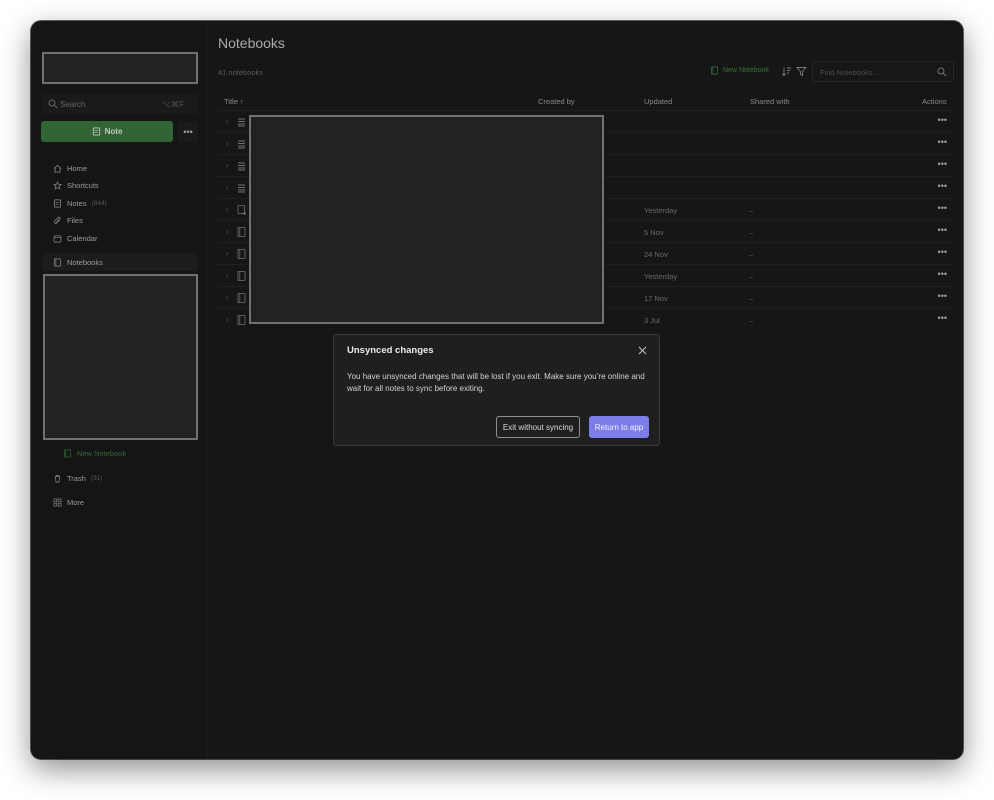  Describe the element at coordinates (654, 232) in the screenshot. I see `updated-cell: 5 Nov` at that location.